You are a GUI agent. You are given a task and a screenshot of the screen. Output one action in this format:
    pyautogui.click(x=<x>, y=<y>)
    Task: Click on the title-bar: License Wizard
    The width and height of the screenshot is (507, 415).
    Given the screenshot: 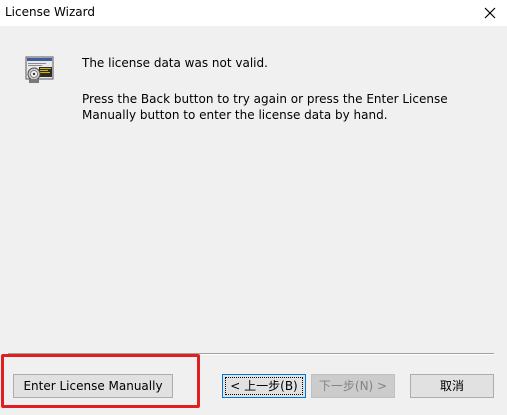 What is the action you would take?
    pyautogui.click(x=253, y=13)
    